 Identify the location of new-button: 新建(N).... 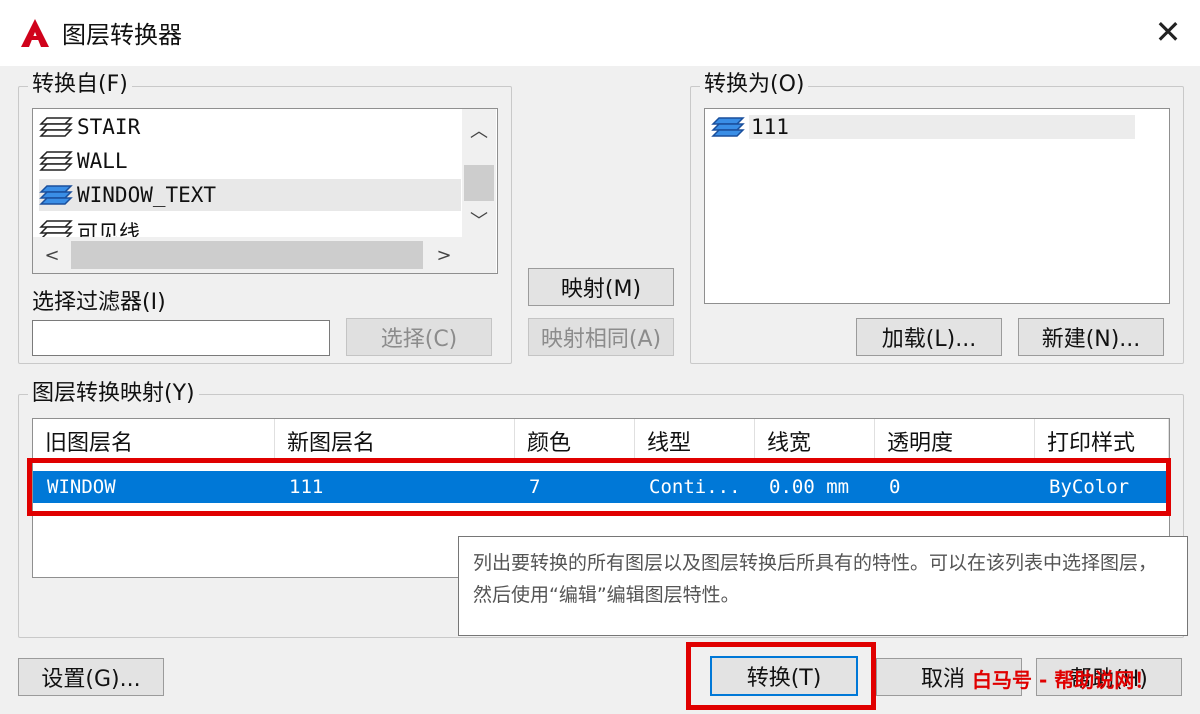
(1091, 337).